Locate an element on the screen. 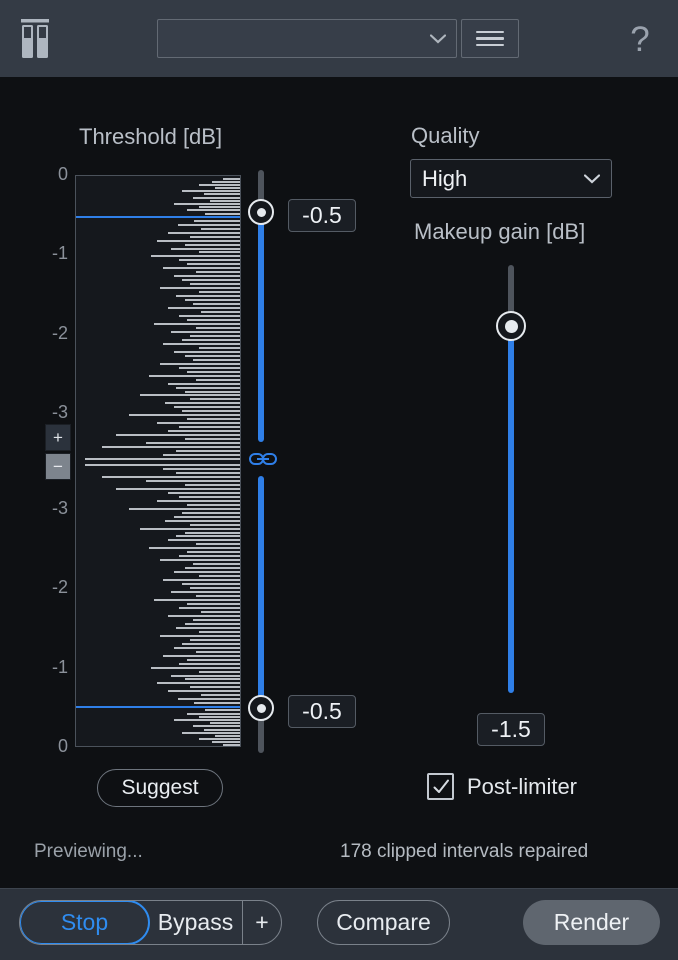 This screenshot has width=678, height=960. axis-tick-label: 0 is located at coordinates (62, 746).